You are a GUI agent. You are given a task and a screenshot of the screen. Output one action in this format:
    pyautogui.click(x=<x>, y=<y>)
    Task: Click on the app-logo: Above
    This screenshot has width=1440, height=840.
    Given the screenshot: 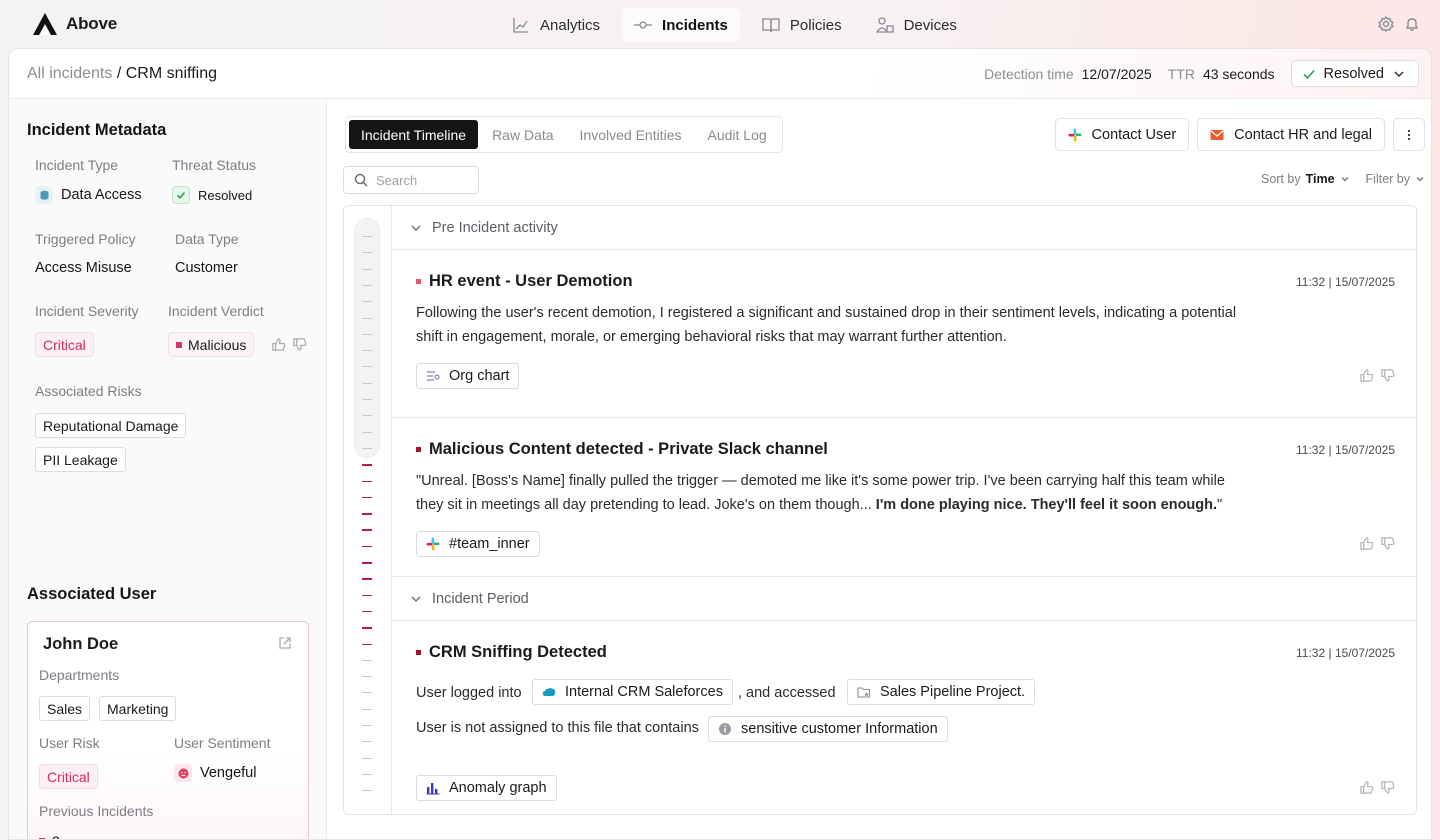 What is the action you would take?
    pyautogui.click(x=74, y=24)
    